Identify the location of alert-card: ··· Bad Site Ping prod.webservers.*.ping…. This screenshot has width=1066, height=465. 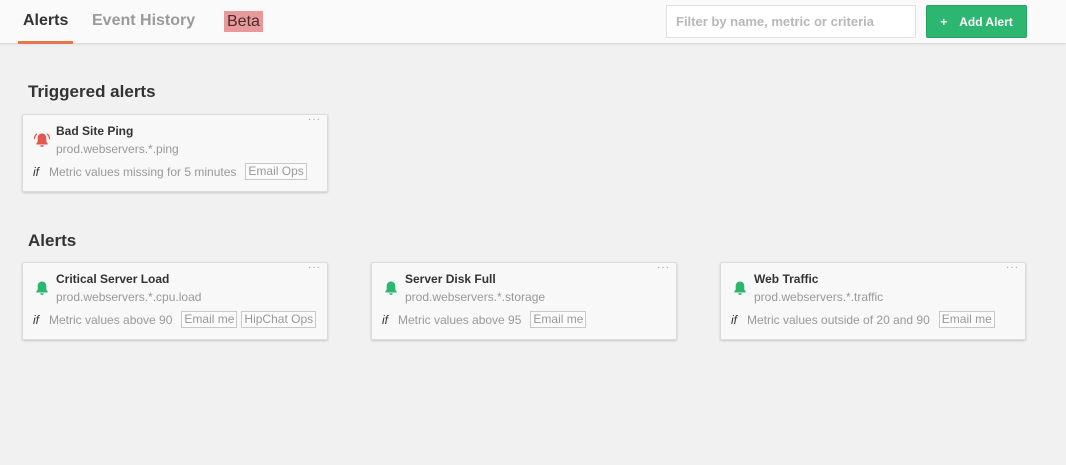
(175, 153).